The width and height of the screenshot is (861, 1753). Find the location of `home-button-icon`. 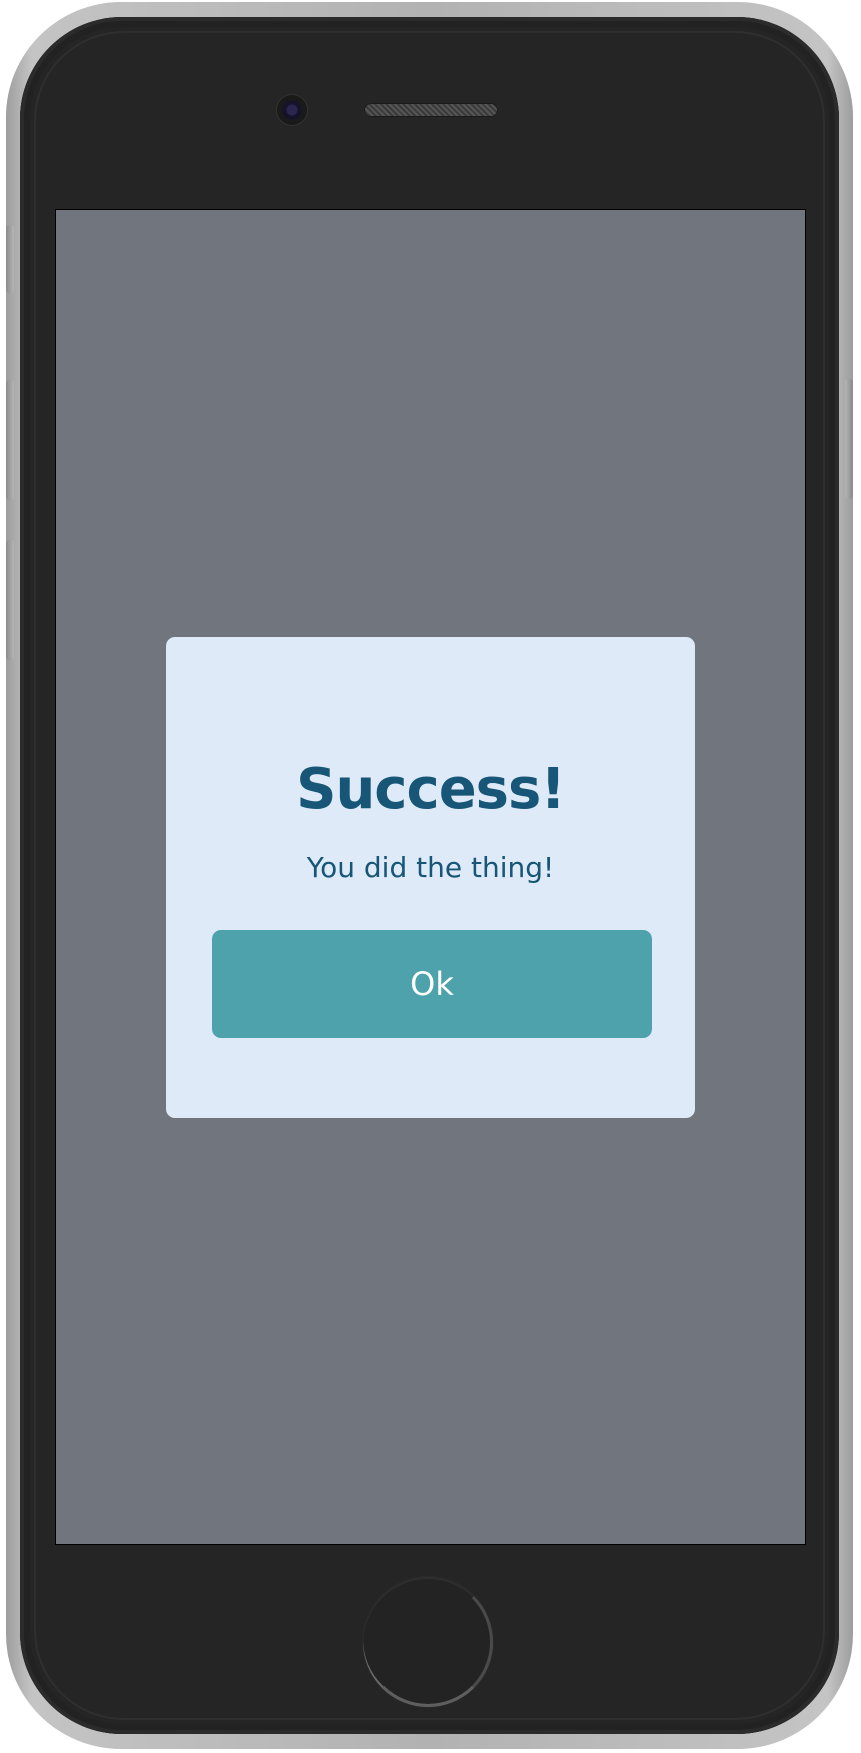

home-button-icon is located at coordinates (428, 1642).